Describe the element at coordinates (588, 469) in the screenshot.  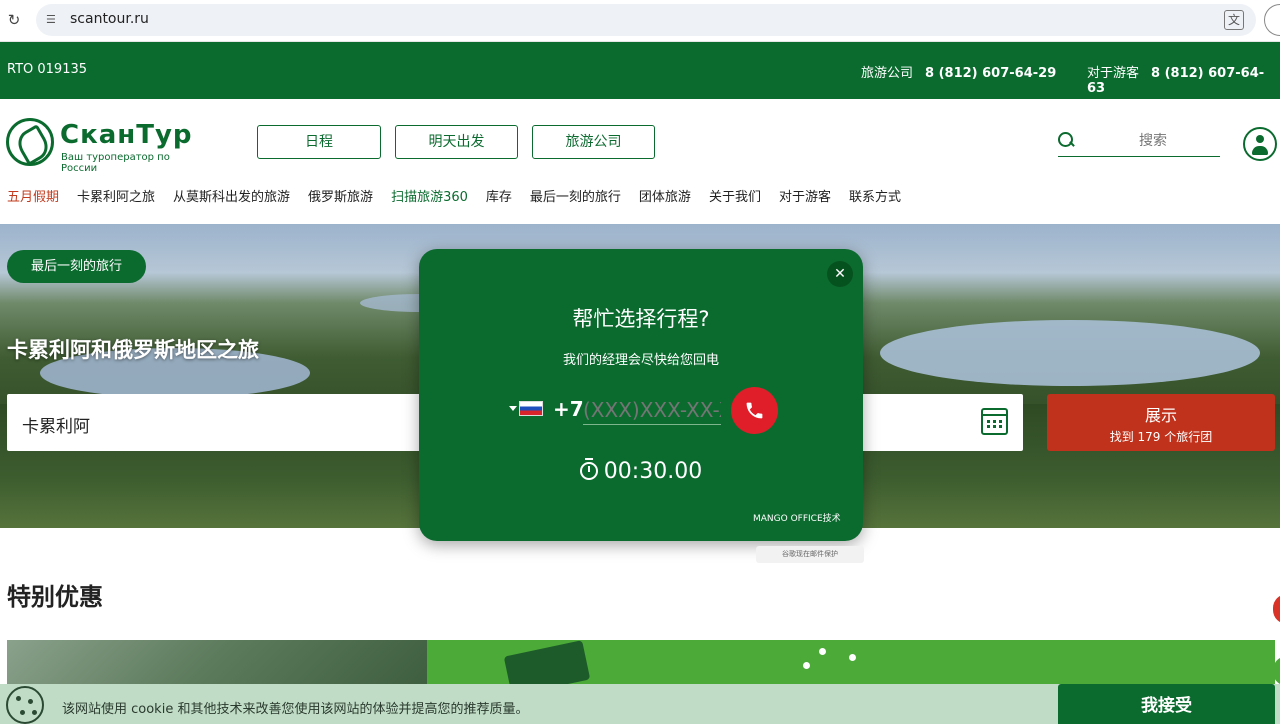
I see `stopwatch-icon` at that location.